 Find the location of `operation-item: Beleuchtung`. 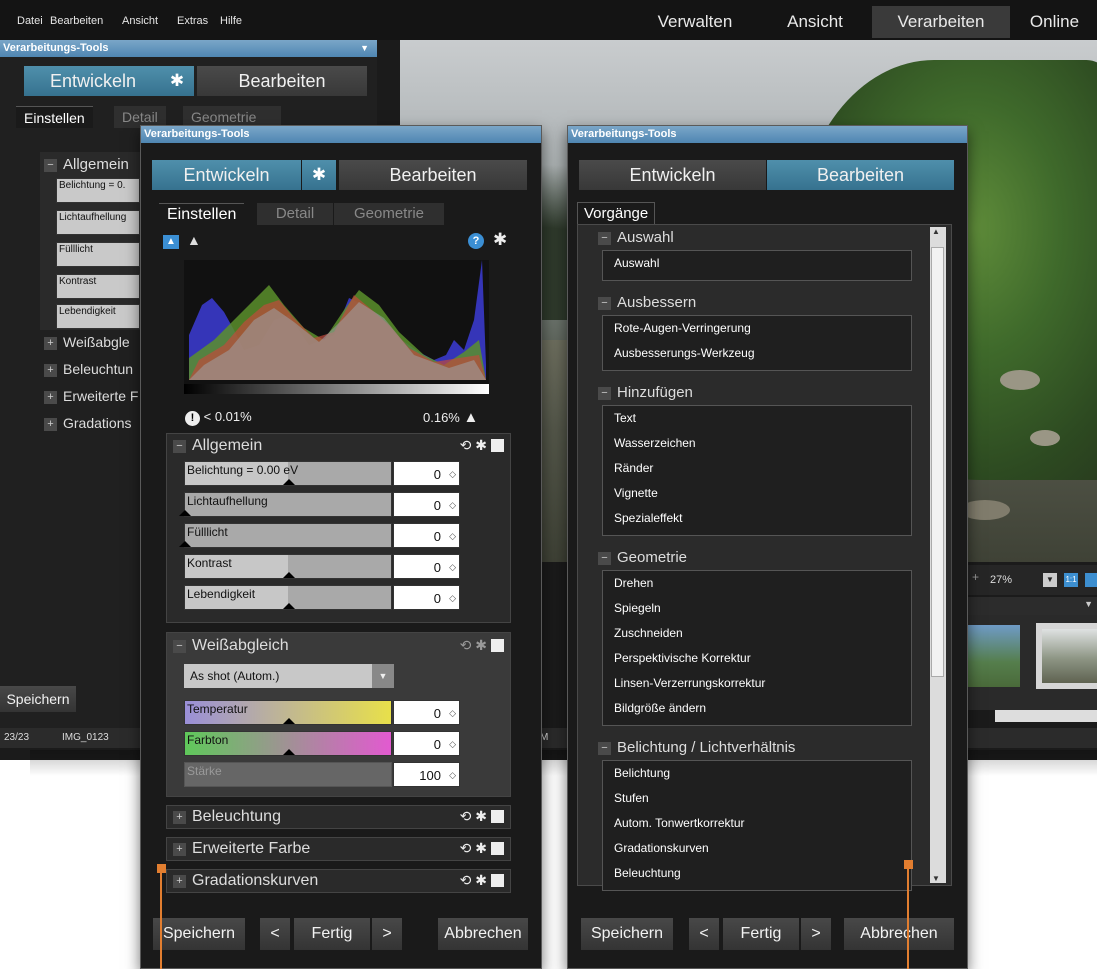

operation-item: Beleuchtung is located at coordinates (647, 873).